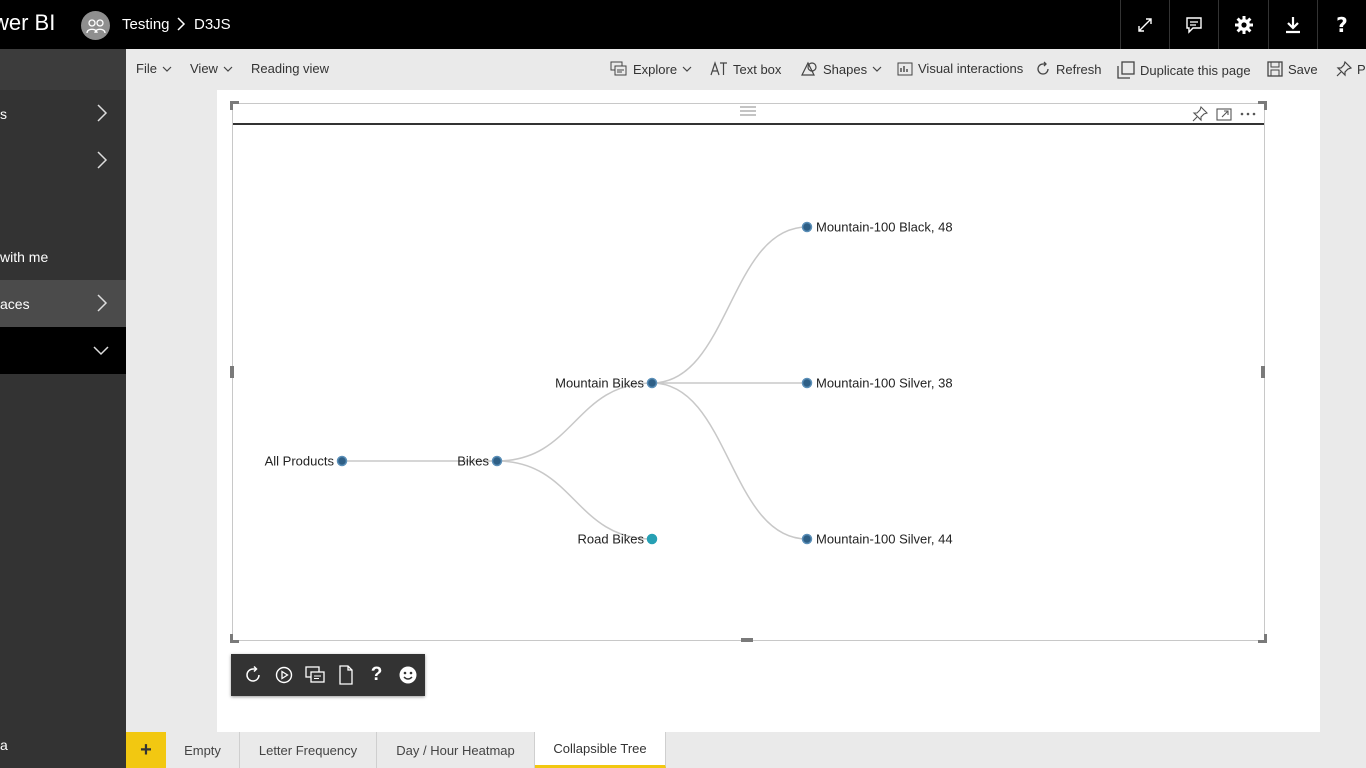 The width and height of the screenshot is (1366, 768). Describe the element at coordinates (63, 113) in the screenshot. I see `nav-item-1: s` at that location.